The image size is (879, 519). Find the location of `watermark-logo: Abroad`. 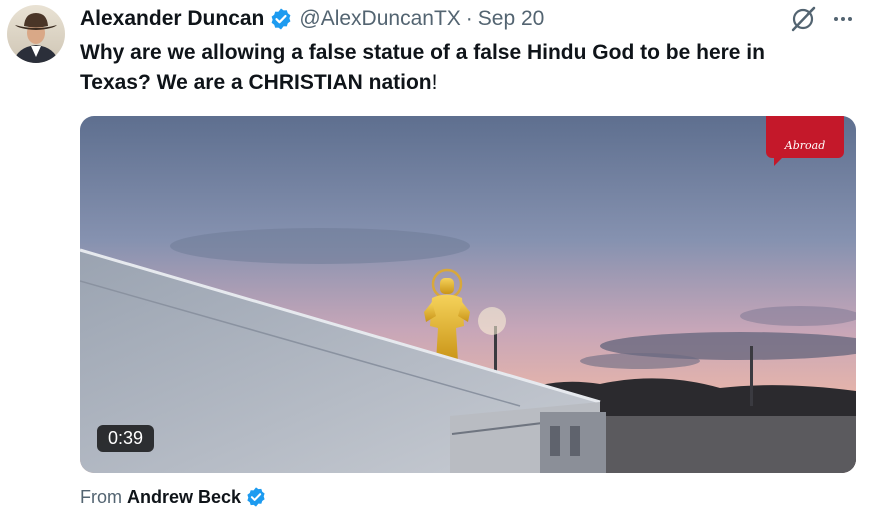

watermark-logo: Abroad is located at coordinates (805, 141).